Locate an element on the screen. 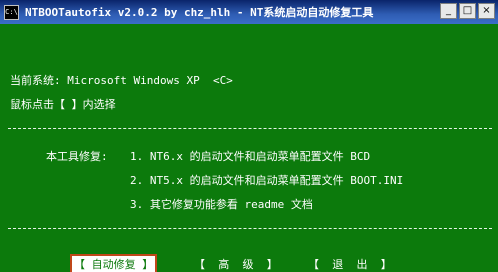 The width and height of the screenshot is (498, 272). instruction-text: 鼠标点击【 】内选择 is located at coordinates (63, 104).